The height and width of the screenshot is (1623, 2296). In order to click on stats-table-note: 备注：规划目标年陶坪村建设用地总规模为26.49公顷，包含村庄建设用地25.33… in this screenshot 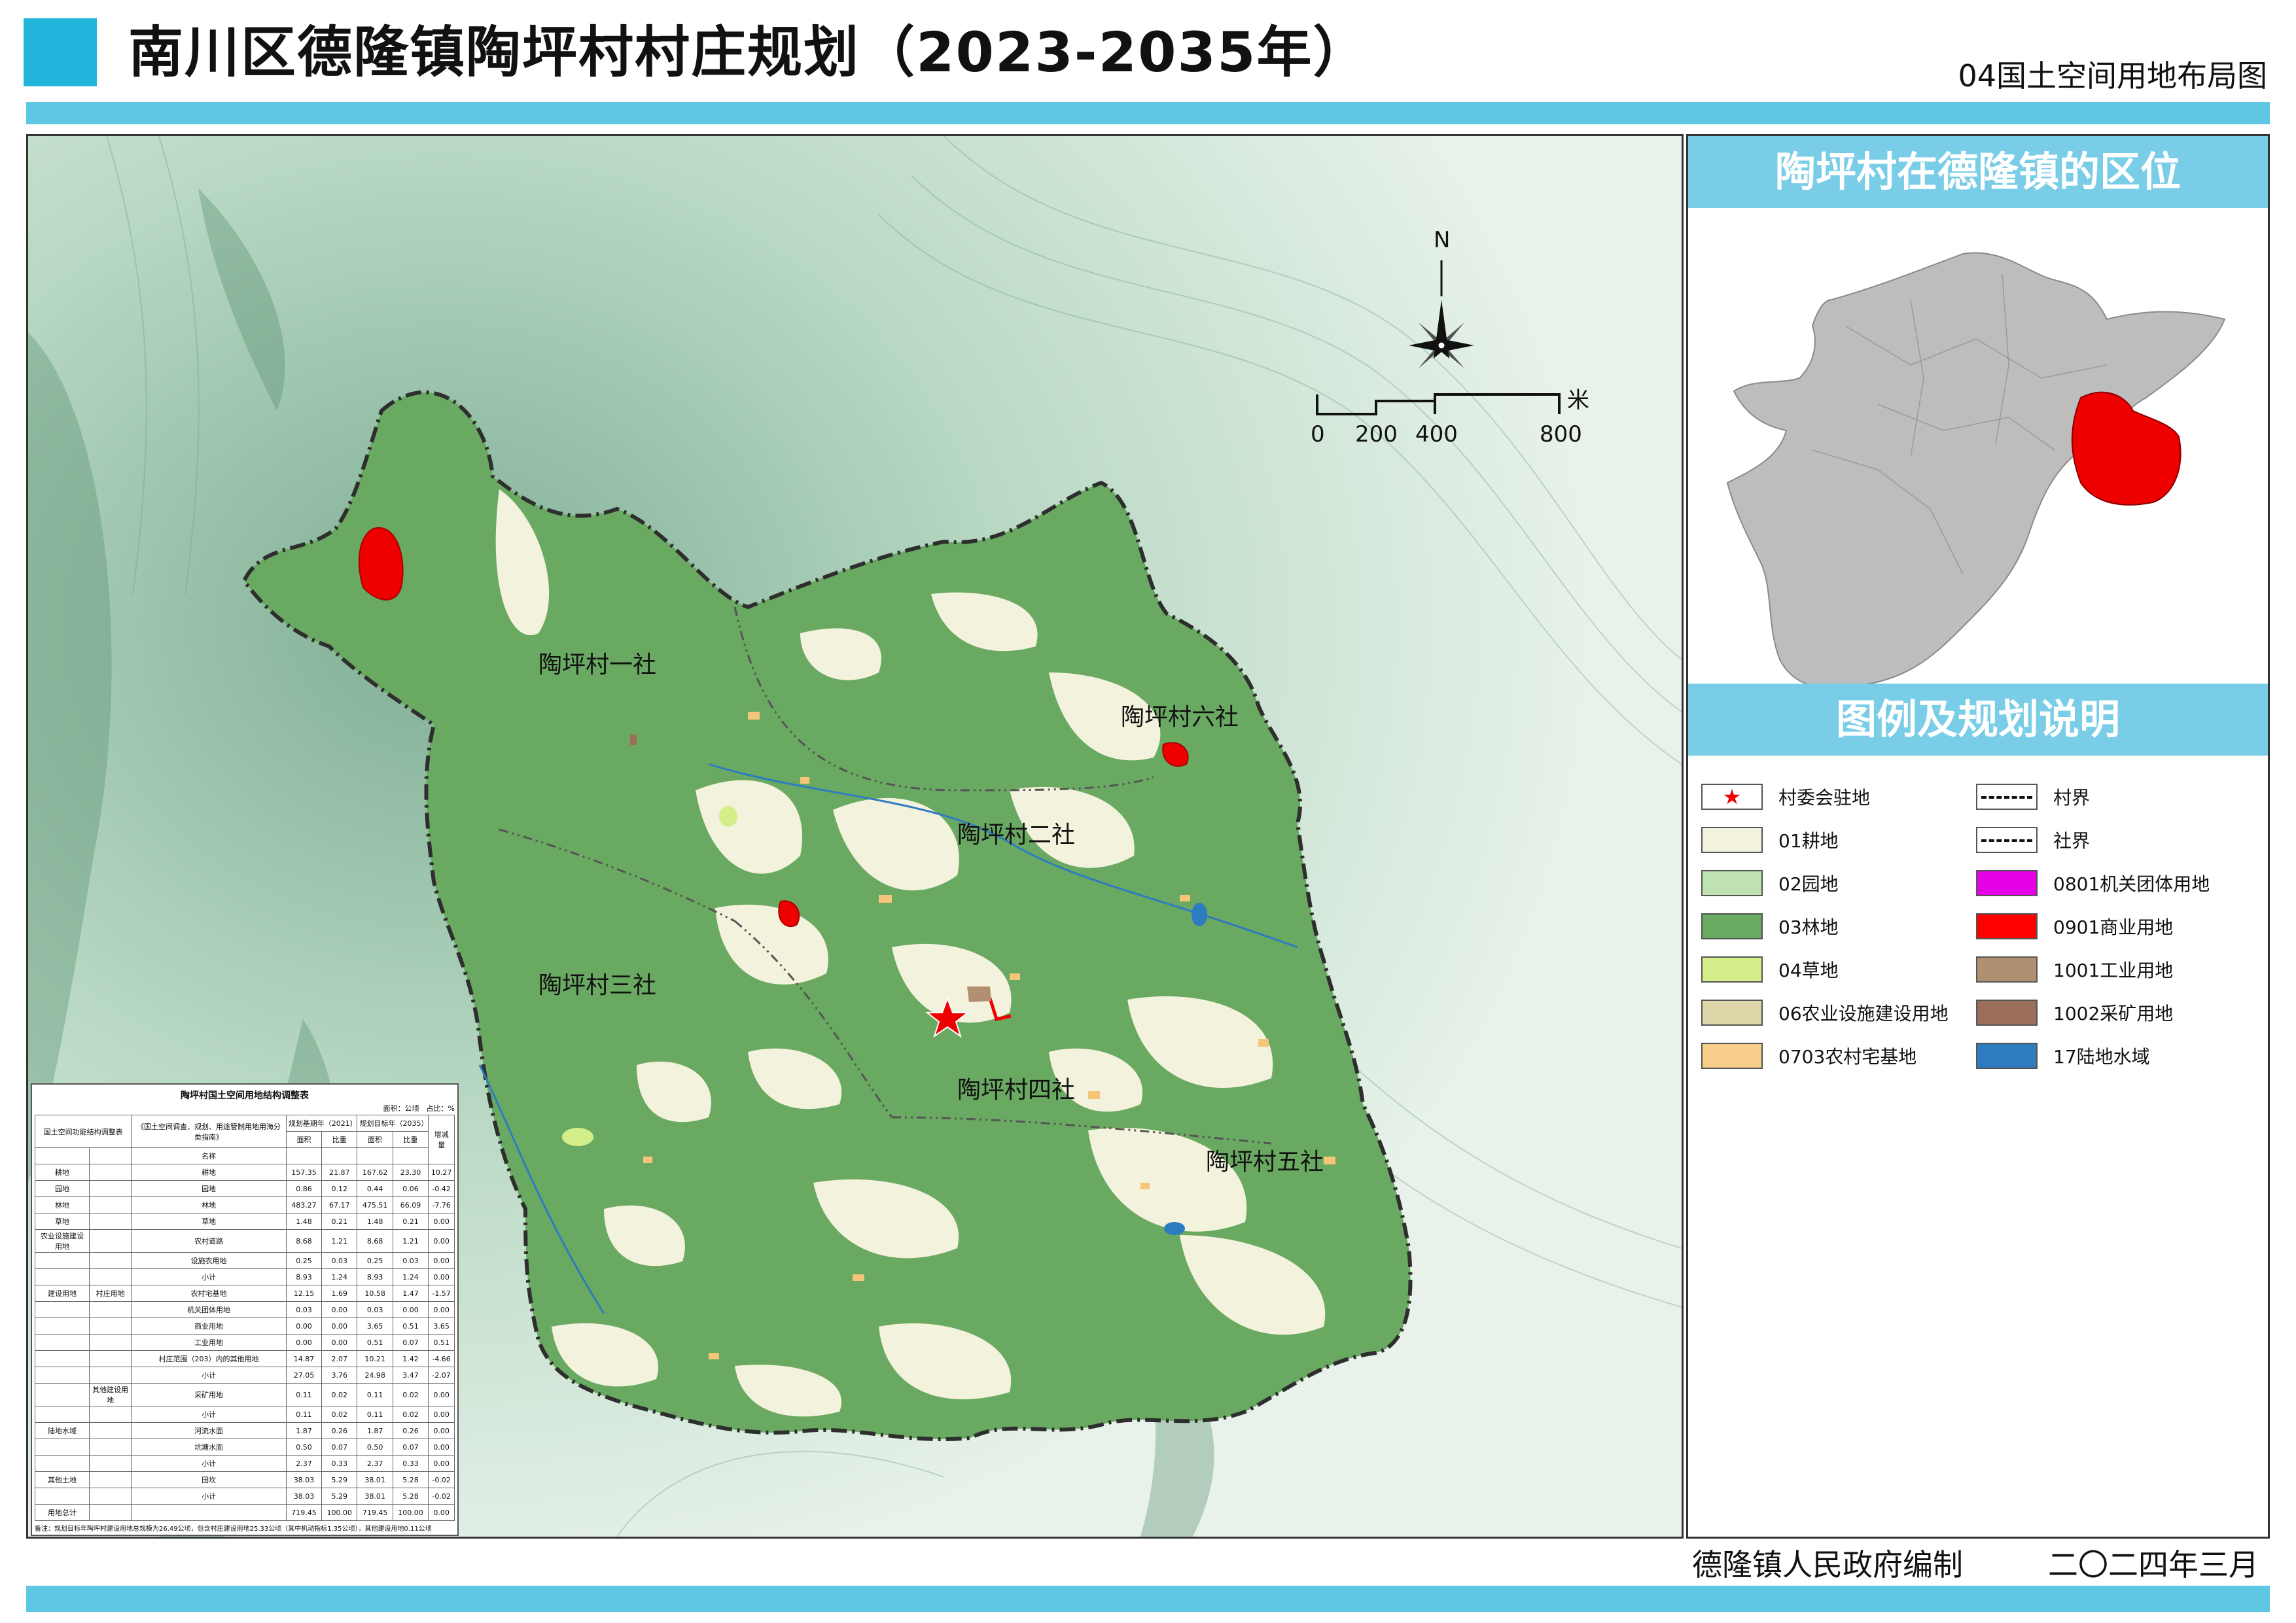, I will do `click(234, 1530)`.